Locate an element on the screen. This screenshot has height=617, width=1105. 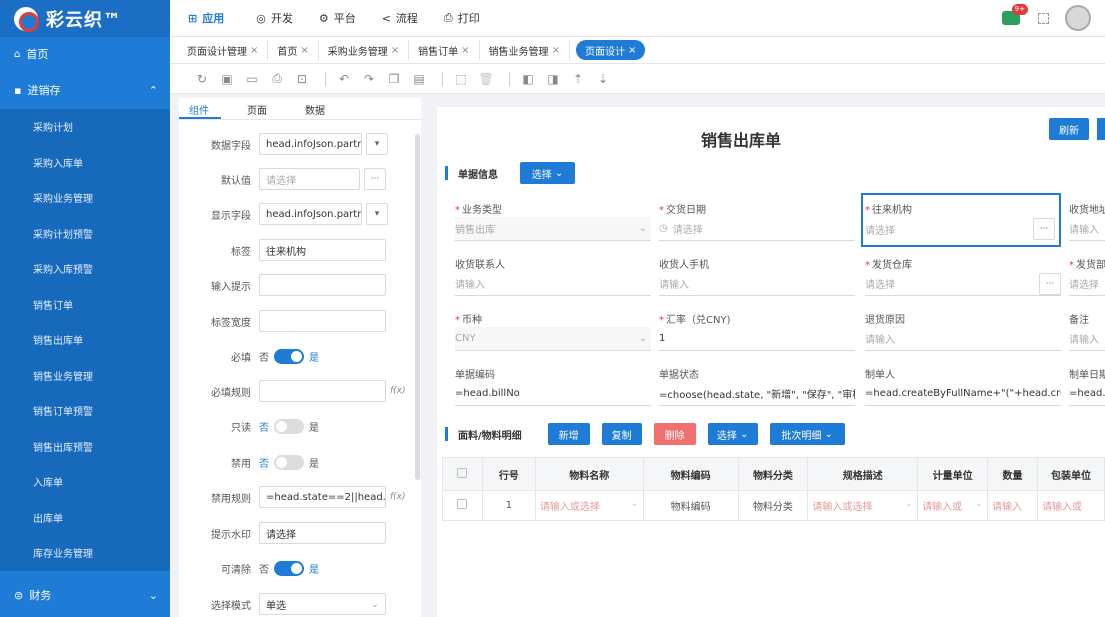
business-type-select: 销售出库 ⌄ is located at coordinates (553, 229).